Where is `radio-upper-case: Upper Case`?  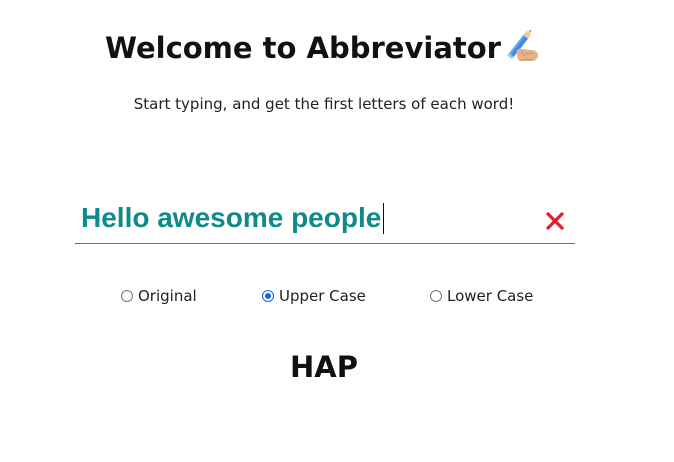 radio-upper-case: Upper Case is located at coordinates (314, 296).